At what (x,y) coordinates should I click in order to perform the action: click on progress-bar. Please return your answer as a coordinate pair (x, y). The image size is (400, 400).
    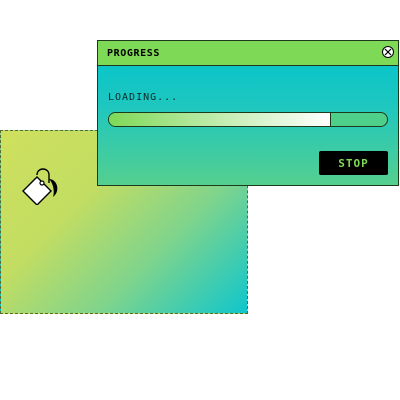
    Looking at the image, I should click on (248, 119).